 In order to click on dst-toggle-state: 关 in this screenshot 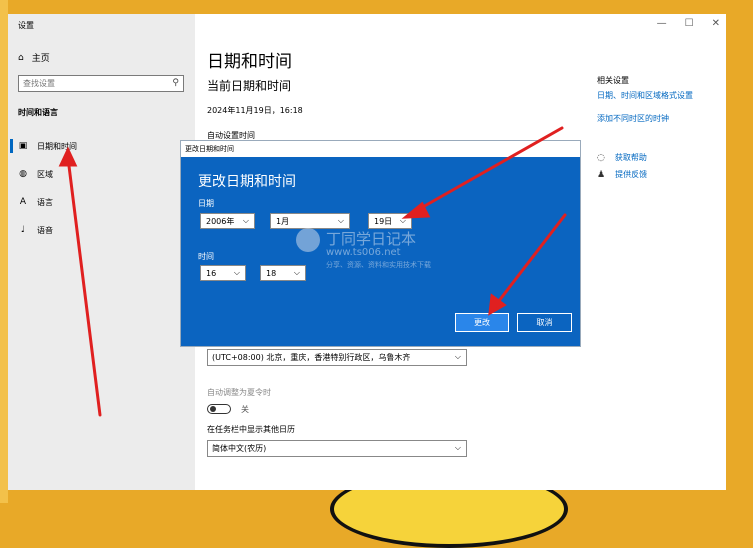, I will do `click(245, 409)`.